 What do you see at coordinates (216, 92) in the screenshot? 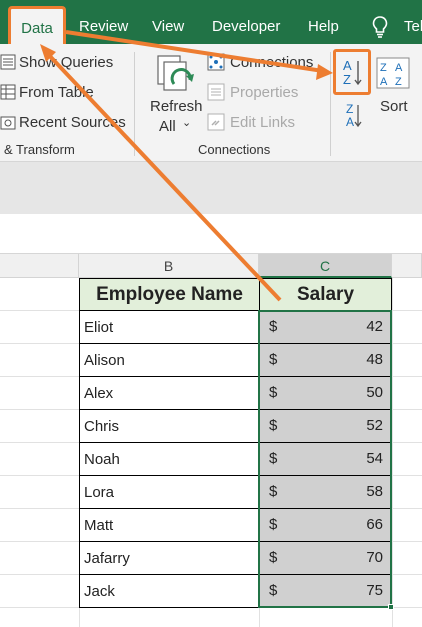
I see `properties-icon` at bounding box center [216, 92].